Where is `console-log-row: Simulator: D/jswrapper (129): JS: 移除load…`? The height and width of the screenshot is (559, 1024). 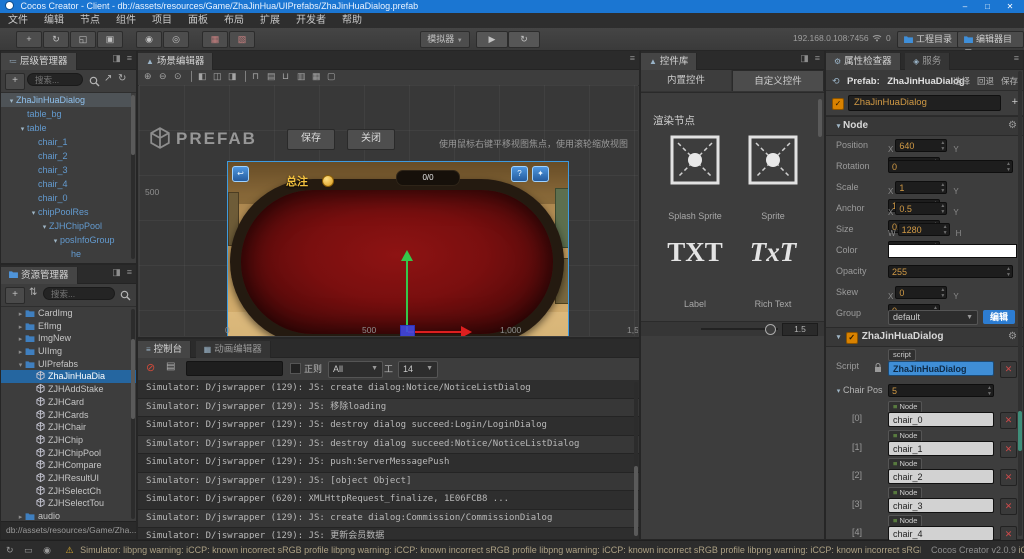
console-log-row: Simulator: D/jswrapper (129): JS: 移除load… is located at coordinates (388, 408).